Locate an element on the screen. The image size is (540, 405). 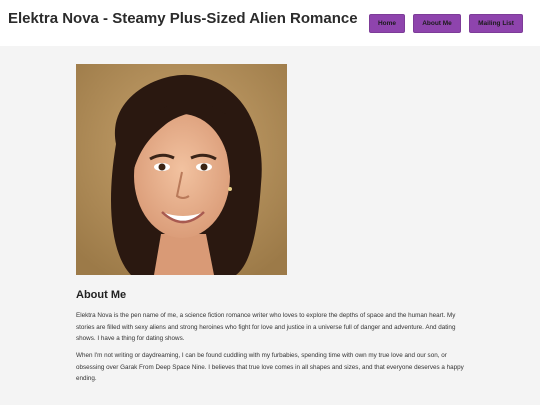
nav-home-button: Home is located at coordinates (387, 23).